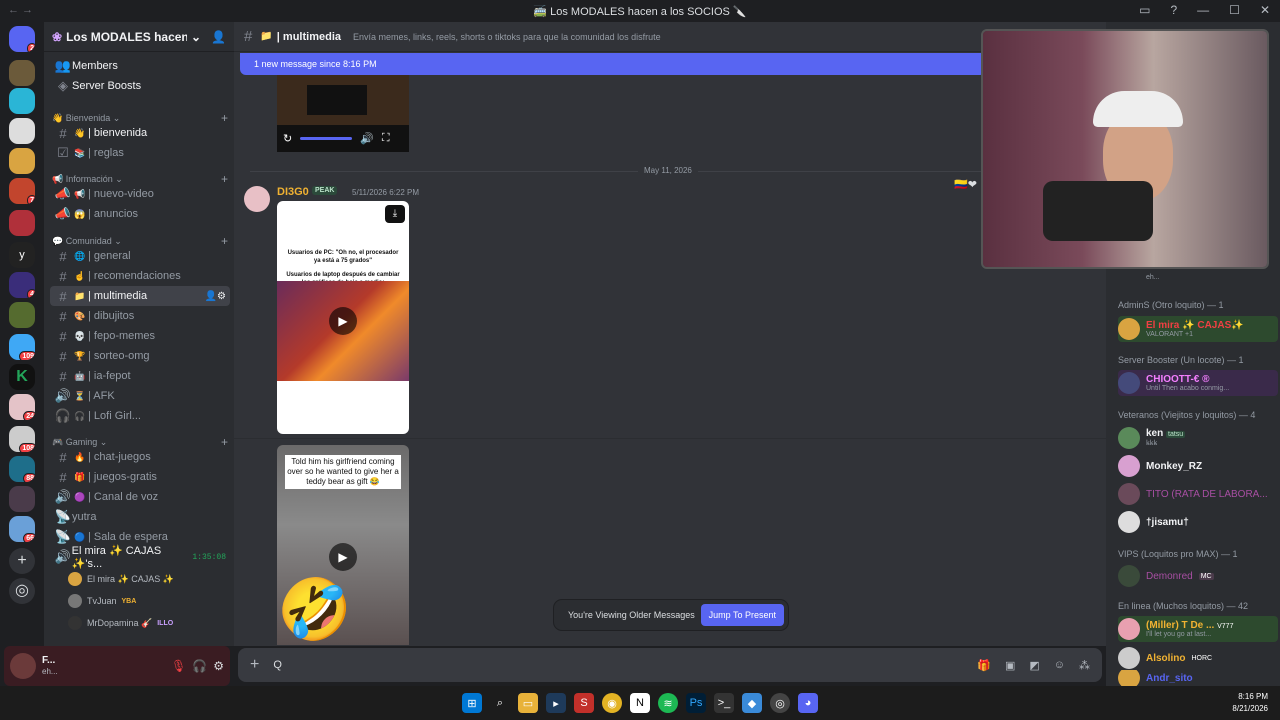 The image size is (1280, 720). What do you see at coordinates (215, 296) in the screenshot?
I see `settings-icon: 👤⚙` at bounding box center [215, 296].